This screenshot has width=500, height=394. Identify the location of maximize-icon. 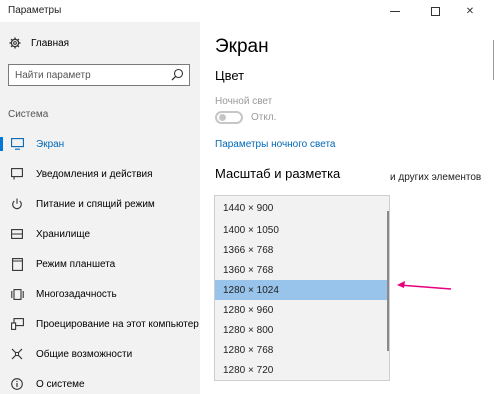
(435, 11).